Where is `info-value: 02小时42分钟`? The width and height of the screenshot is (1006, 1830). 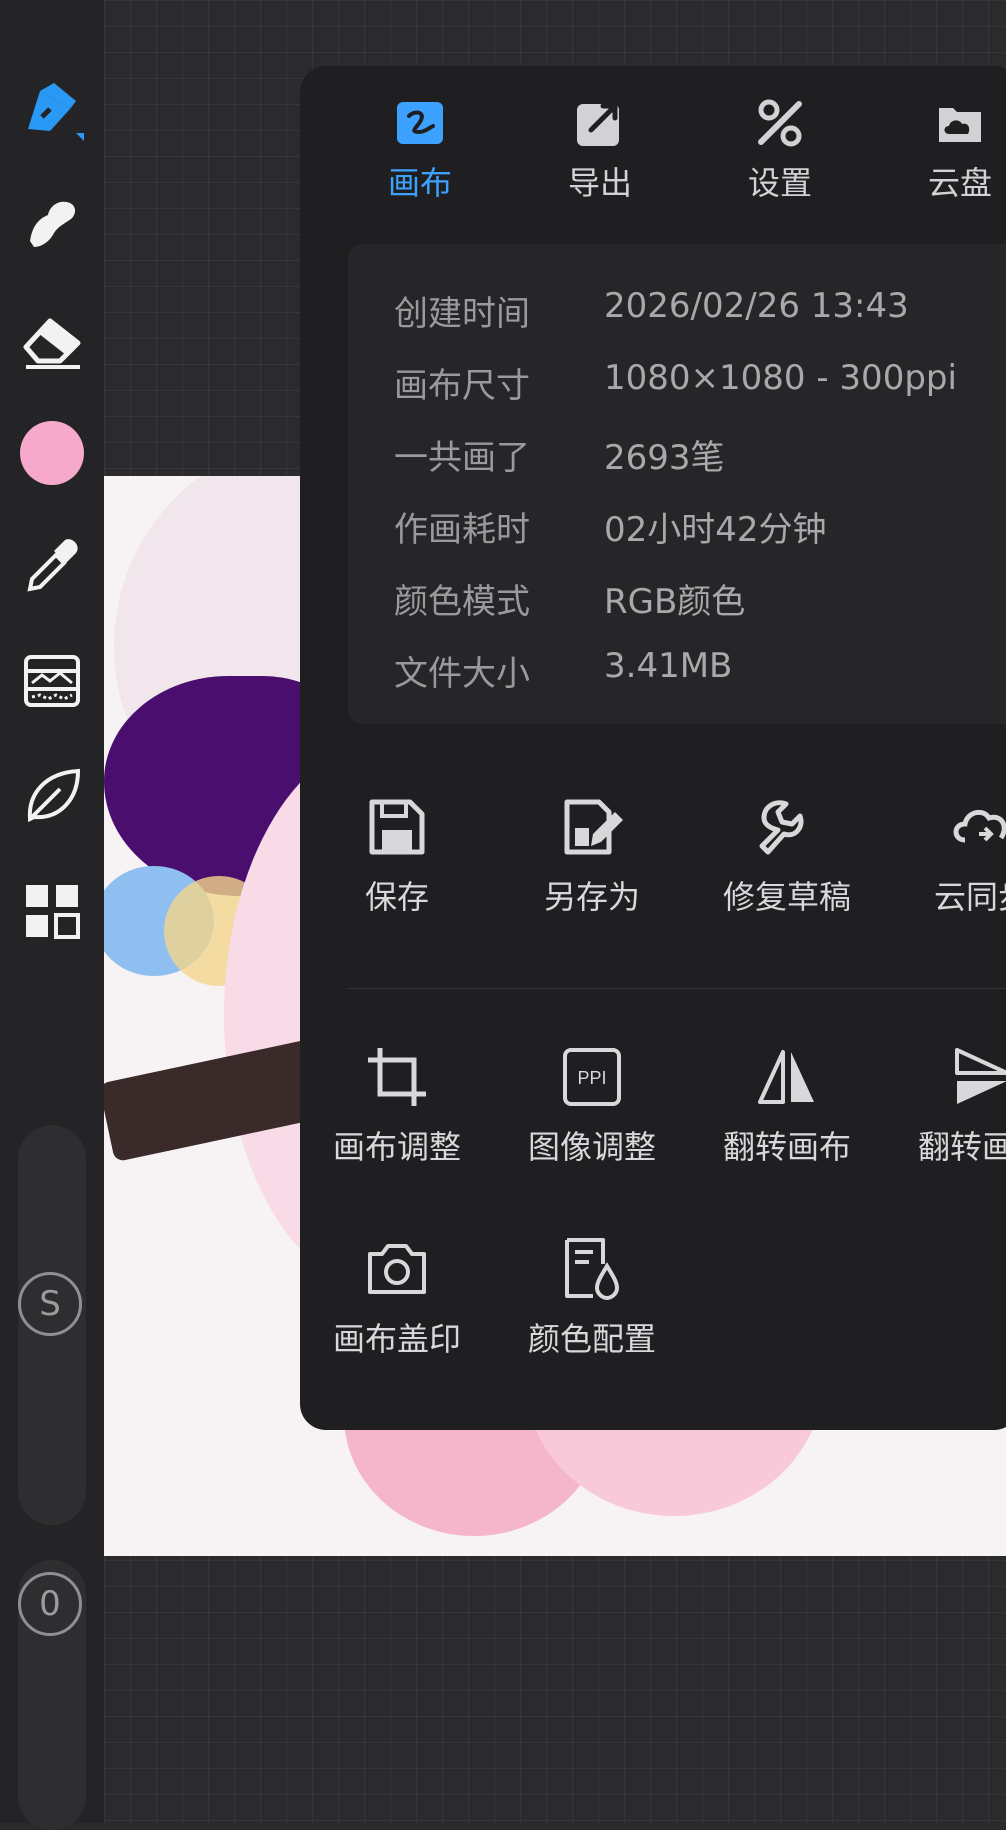 info-value: 02小时42分钟 is located at coordinates (715, 530).